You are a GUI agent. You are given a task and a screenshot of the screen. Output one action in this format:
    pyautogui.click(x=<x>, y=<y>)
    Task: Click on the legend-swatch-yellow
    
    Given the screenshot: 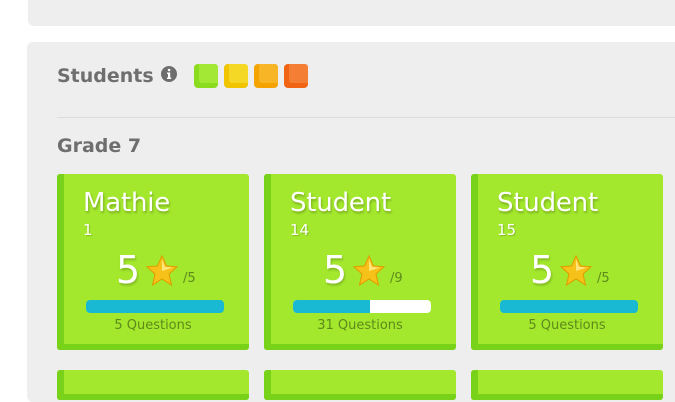 What is the action you would take?
    pyautogui.click(x=235, y=76)
    